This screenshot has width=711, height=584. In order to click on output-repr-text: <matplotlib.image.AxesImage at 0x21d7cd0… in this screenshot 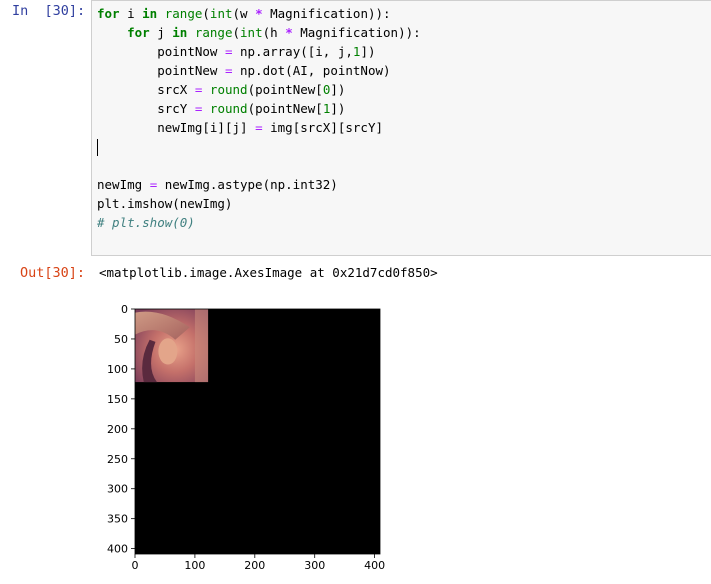, I will do `click(268, 272)`.